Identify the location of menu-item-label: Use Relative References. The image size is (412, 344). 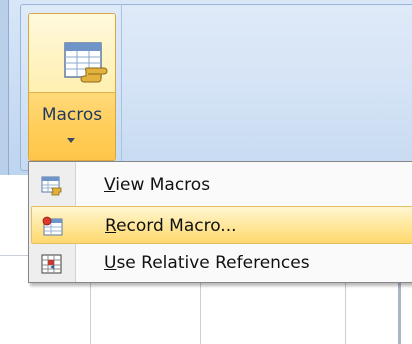
(207, 263).